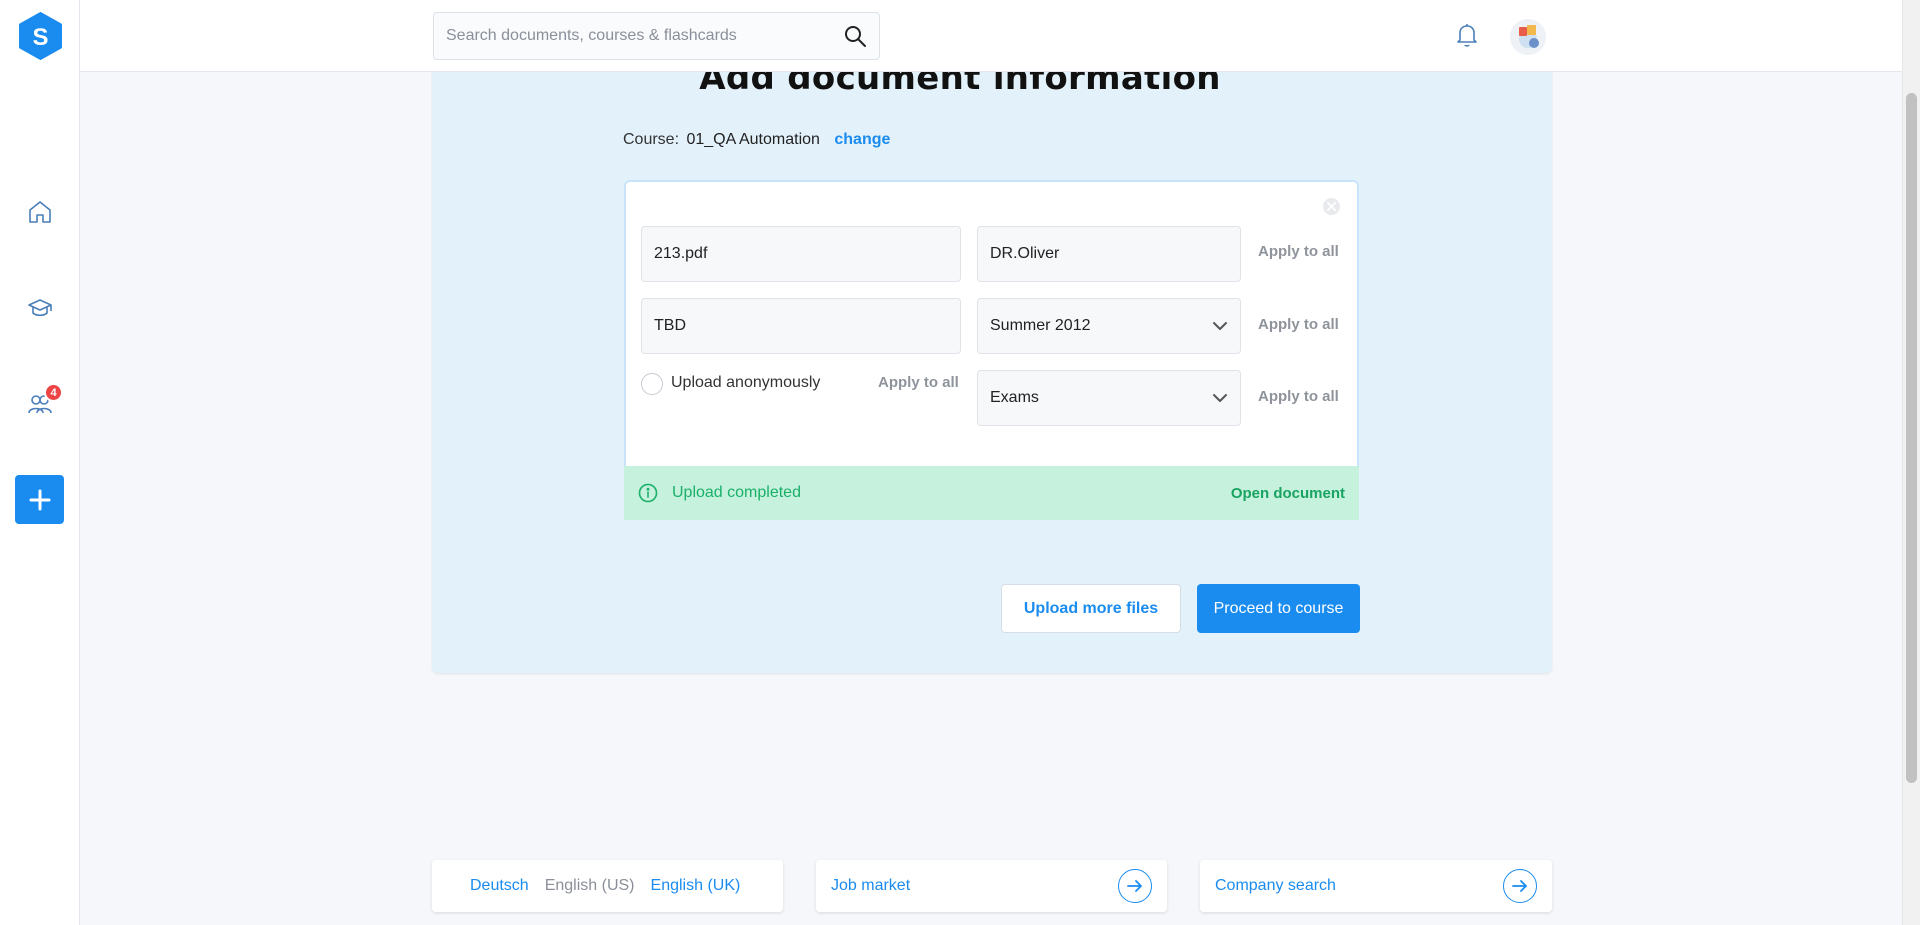  I want to click on plus-icon, so click(39, 499).